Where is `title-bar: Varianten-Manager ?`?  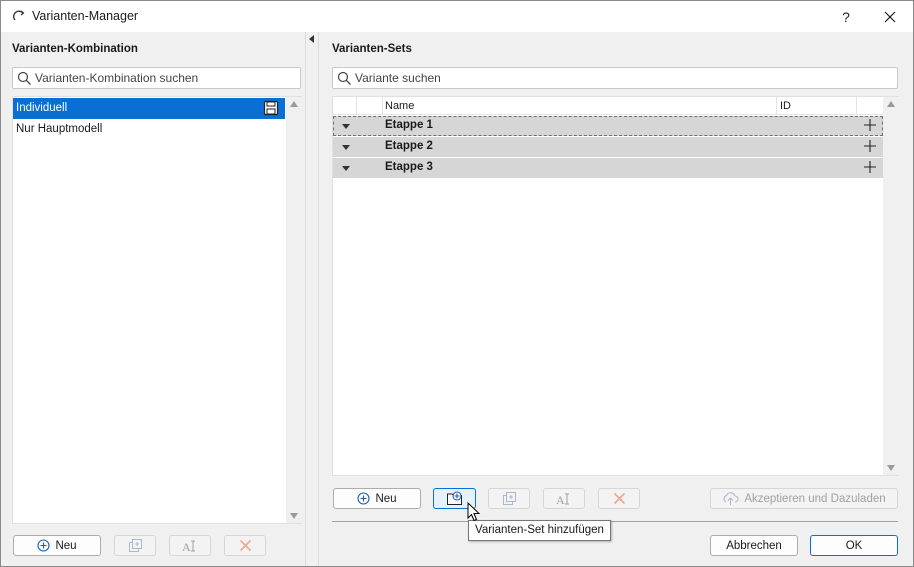 title-bar: Varianten-Manager ? is located at coordinates (457, 16).